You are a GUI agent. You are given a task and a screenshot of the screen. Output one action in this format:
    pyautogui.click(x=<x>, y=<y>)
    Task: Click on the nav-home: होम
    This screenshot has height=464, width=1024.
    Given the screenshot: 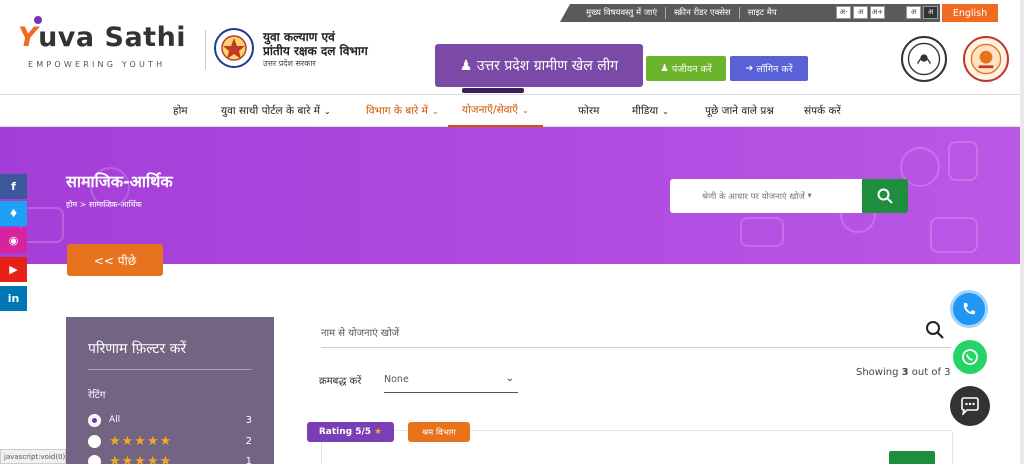 What is the action you would take?
    pyautogui.click(x=180, y=111)
    